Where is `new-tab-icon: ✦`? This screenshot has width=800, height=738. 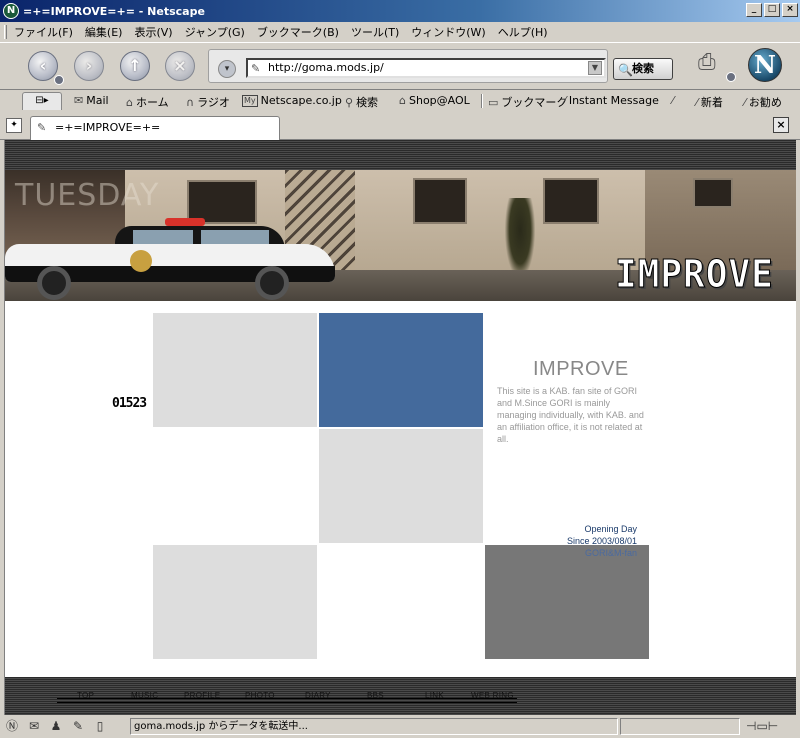 new-tab-icon: ✦ is located at coordinates (14, 125).